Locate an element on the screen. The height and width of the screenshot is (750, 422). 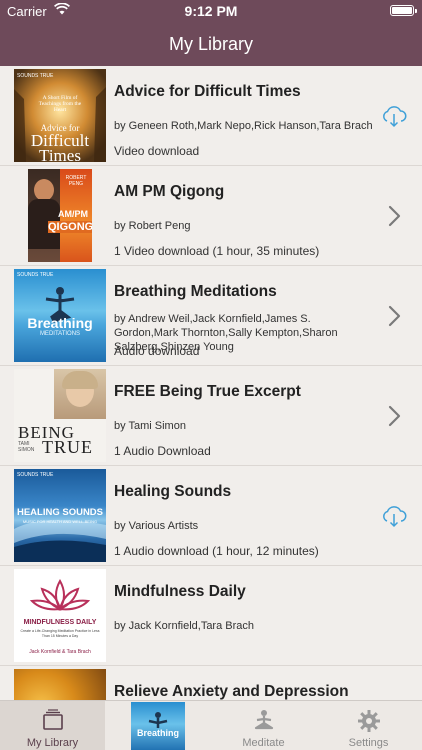
item-meta: Video download is located at coordinates (157, 151).